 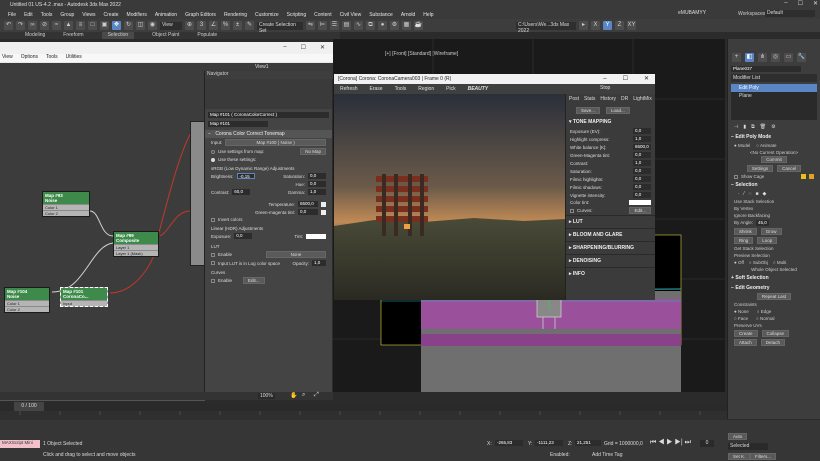 What do you see at coordinates (238, 124) in the screenshot?
I see `map-name-field: Map #101` at bounding box center [238, 124].